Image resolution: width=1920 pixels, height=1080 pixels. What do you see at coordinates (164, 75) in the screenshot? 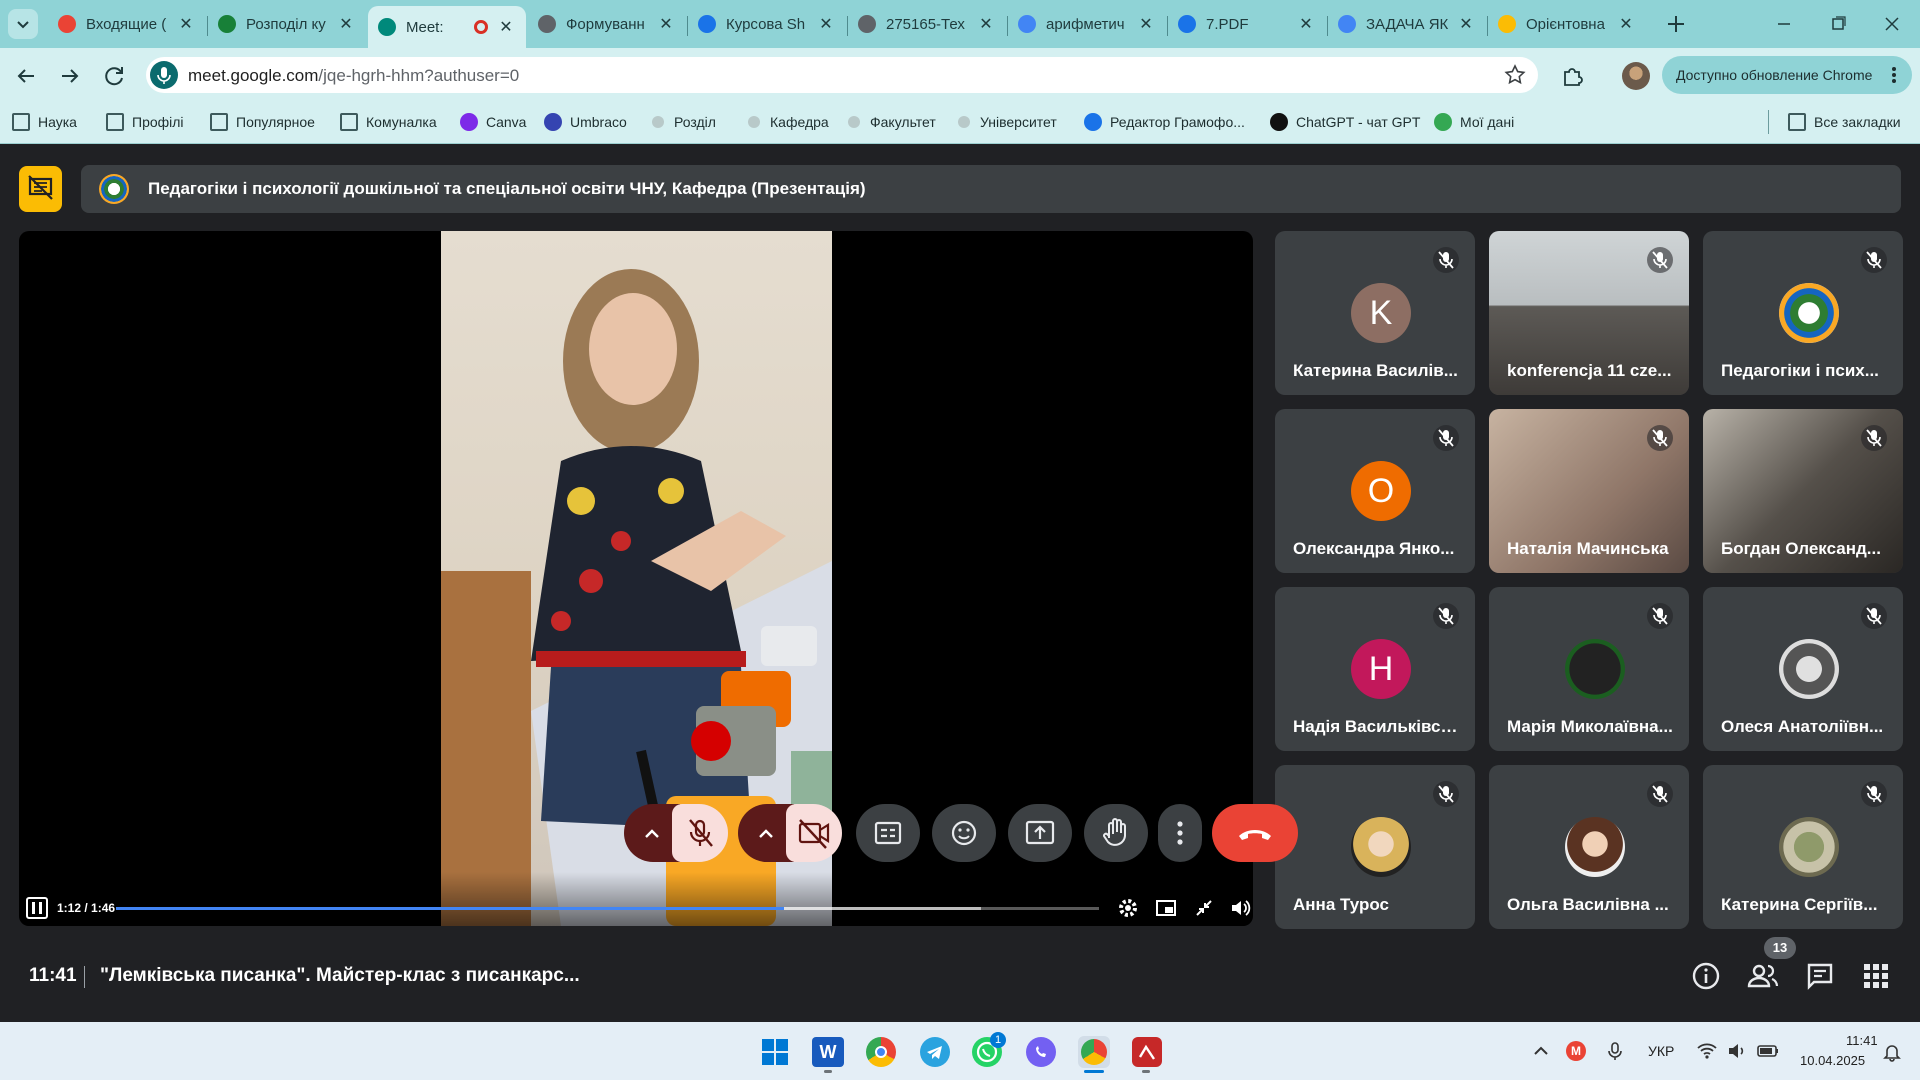
I see `mic-indicator` at bounding box center [164, 75].